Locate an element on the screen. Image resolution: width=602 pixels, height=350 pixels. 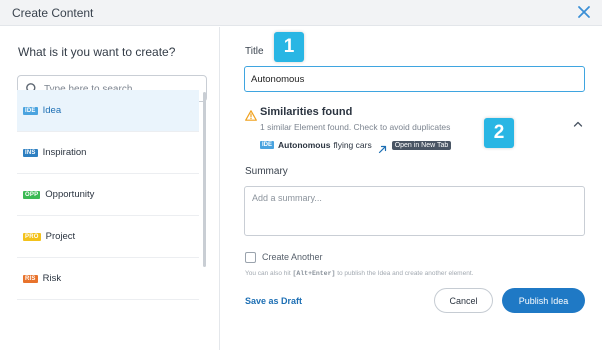
summary-label: Summary is located at coordinates (266, 171).